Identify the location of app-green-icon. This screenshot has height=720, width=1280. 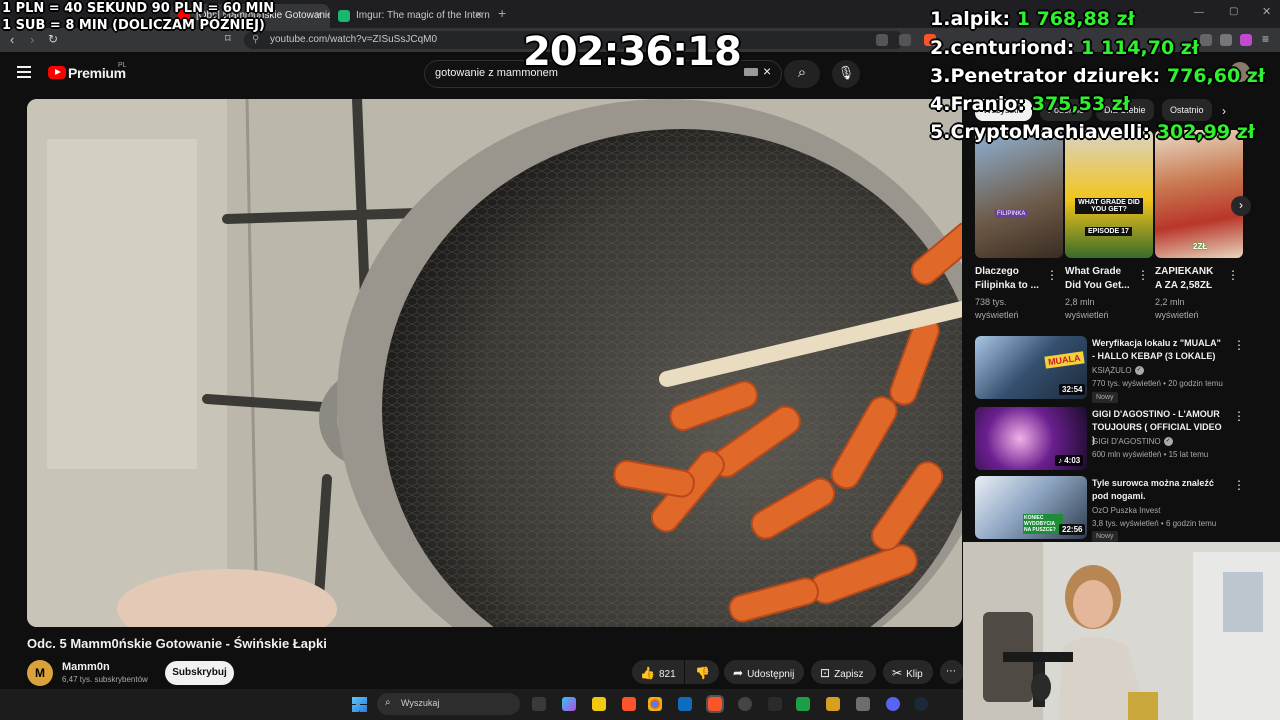
(803, 704).